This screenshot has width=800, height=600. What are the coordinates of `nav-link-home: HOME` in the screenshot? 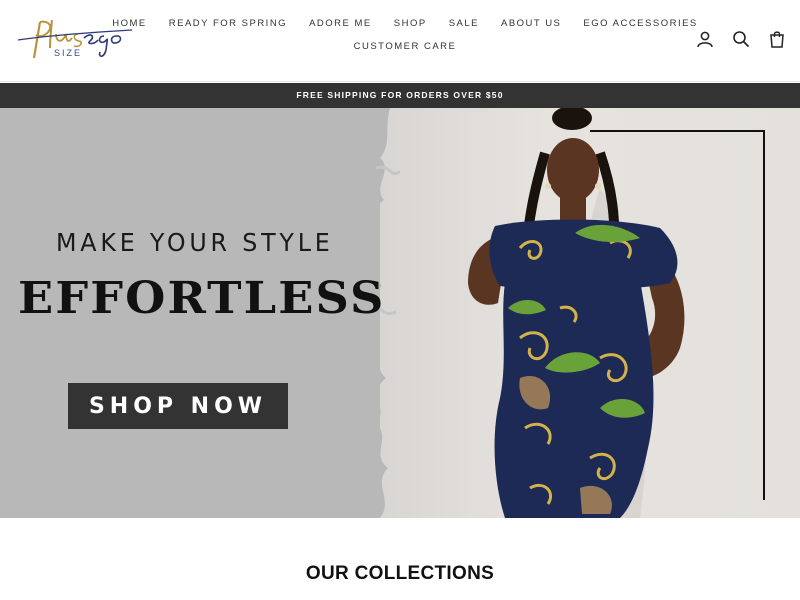 It's located at (129, 23).